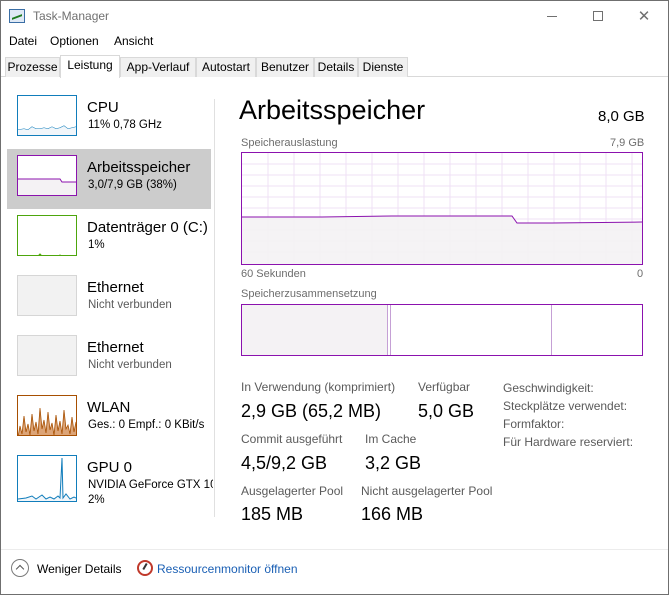 The width and height of the screenshot is (669, 595). What do you see at coordinates (139, 167) in the screenshot?
I see `sidebar-item-arbeitsspeicher-label: Arbeitsspeicher` at bounding box center [139, 167].